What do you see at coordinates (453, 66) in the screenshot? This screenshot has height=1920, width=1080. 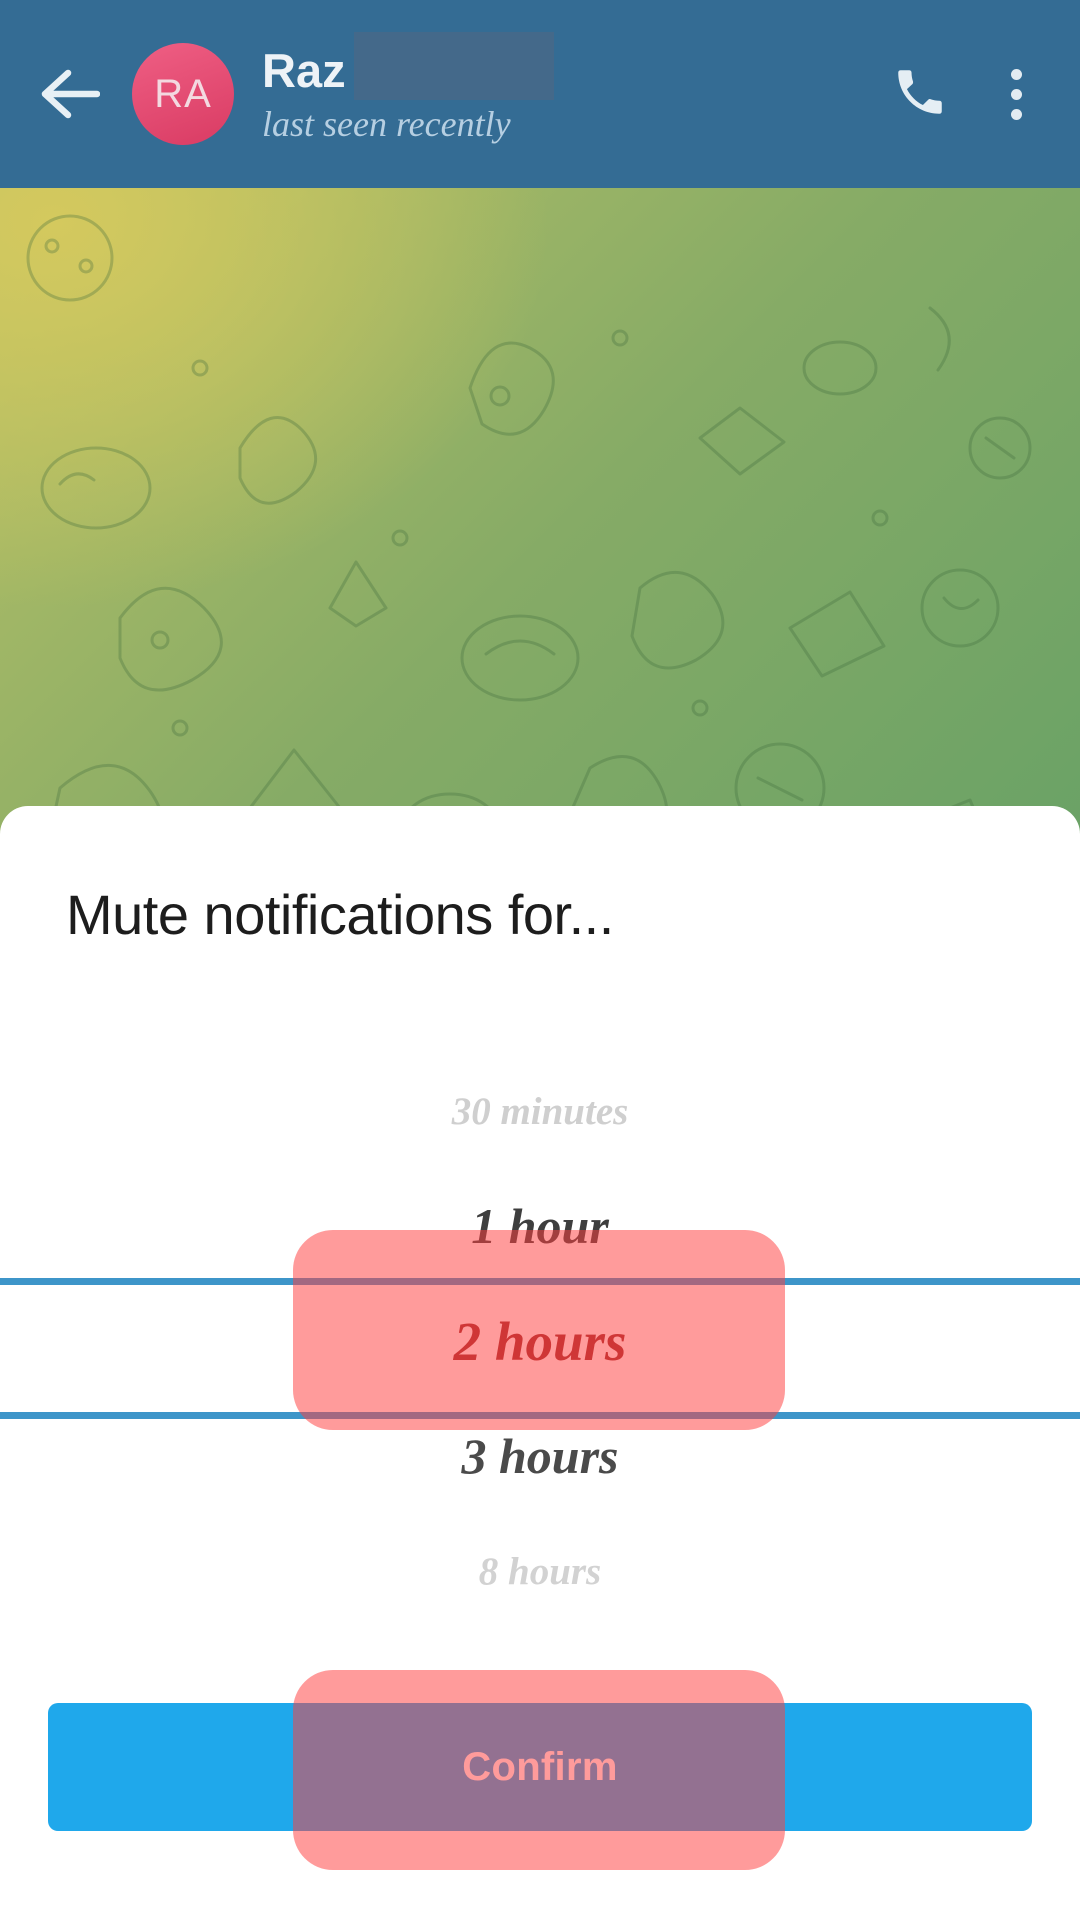 I see `redaction-box` at bounding box center [453, 66].